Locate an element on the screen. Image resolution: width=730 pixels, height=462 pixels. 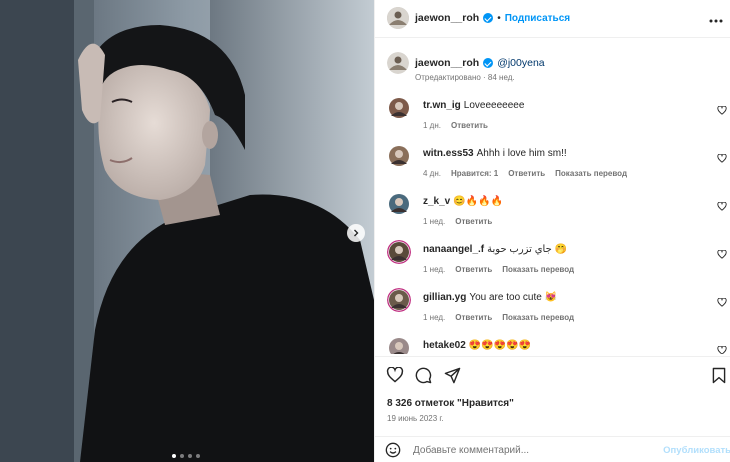
caption-author: jaewon__roh is located at coordinates (447, 63).